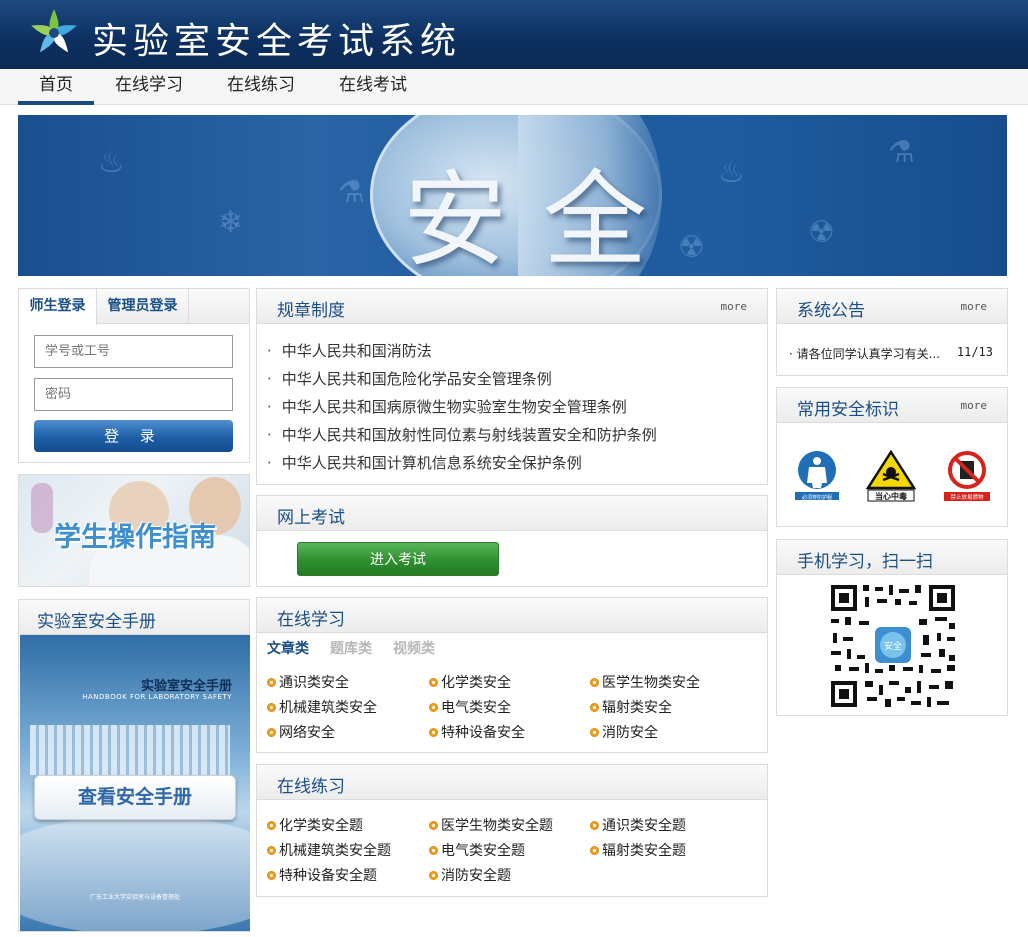 The width and height of the screenshot is (1028, 937). I want to click on mobile-header: 手机学习，扫一扫, so click(892, 557).